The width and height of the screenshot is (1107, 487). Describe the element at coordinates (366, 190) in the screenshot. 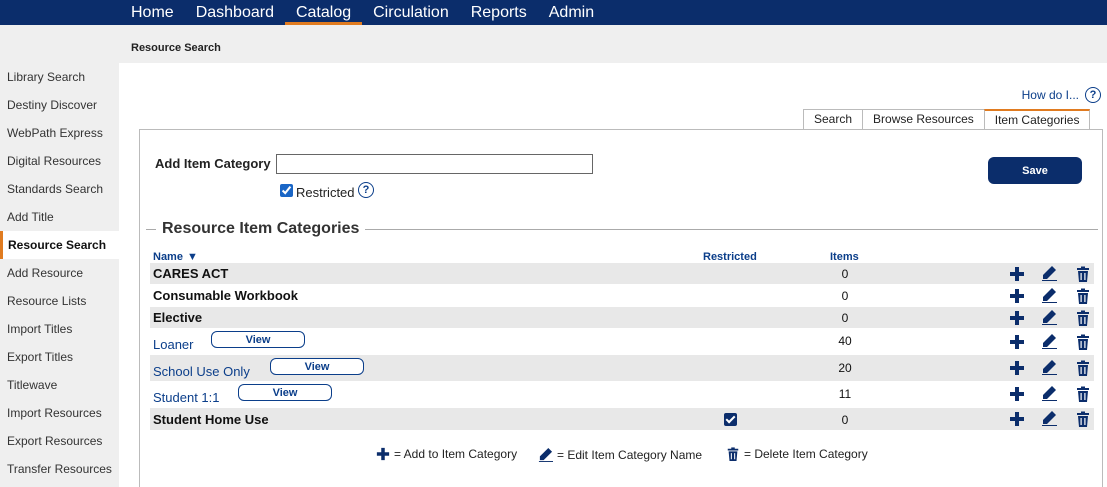

I see `restricted-help-icon: ?` at that location.